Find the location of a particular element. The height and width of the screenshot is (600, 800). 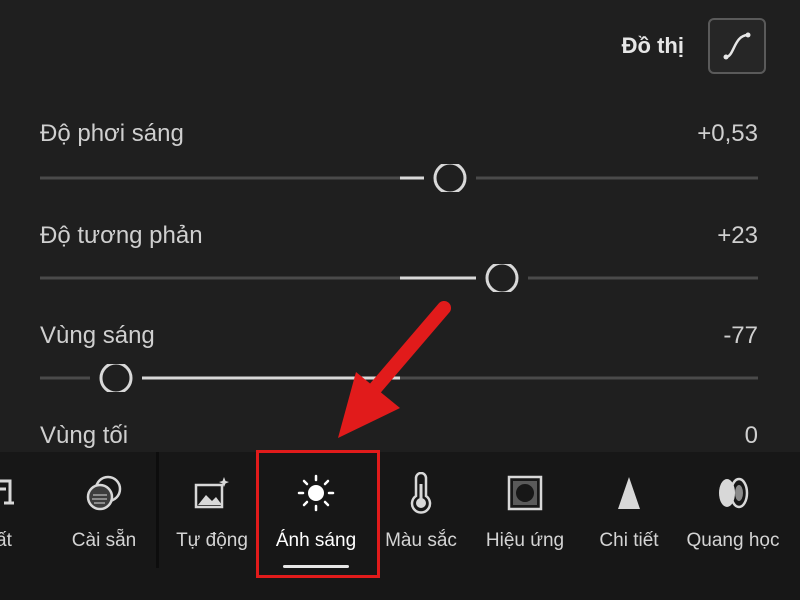

slider-value: -77 is located at coordinates (740, 336).